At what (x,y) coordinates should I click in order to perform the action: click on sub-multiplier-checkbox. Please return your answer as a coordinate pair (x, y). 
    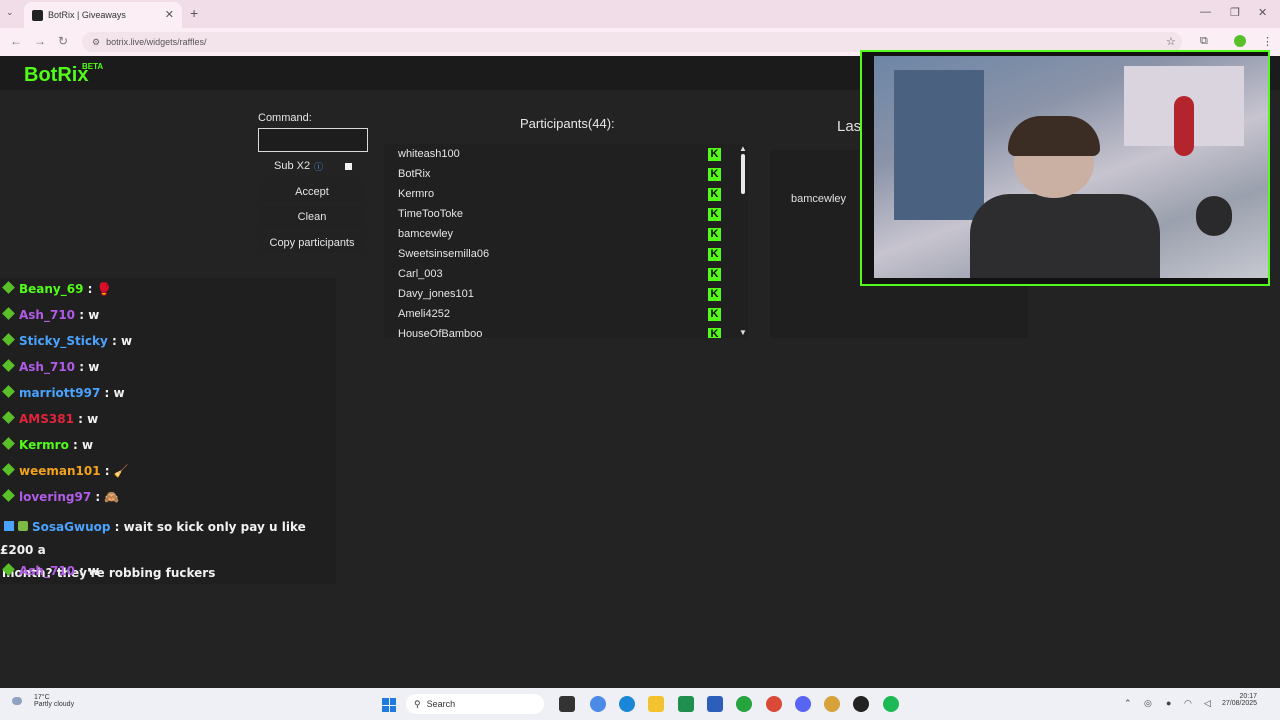
    Looking at the image, I should click on (348, 166).